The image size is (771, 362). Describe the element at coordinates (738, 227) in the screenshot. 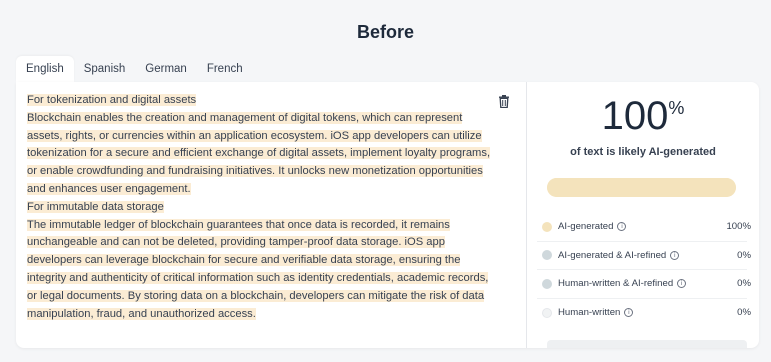

I see `legend-value: 100%` at that location.